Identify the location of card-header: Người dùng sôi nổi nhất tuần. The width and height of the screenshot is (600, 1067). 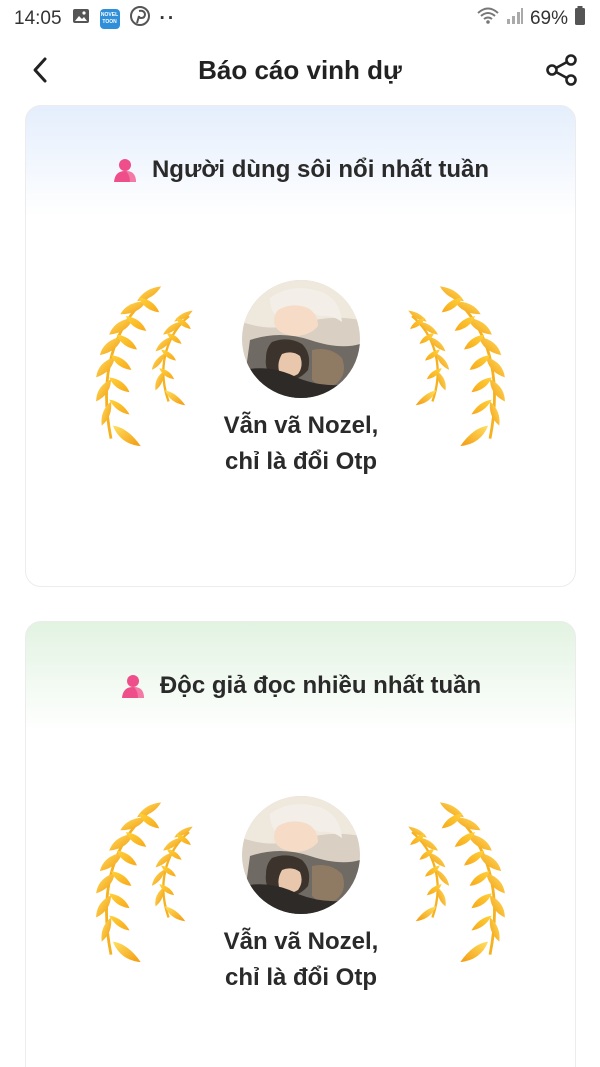
(300, 170).